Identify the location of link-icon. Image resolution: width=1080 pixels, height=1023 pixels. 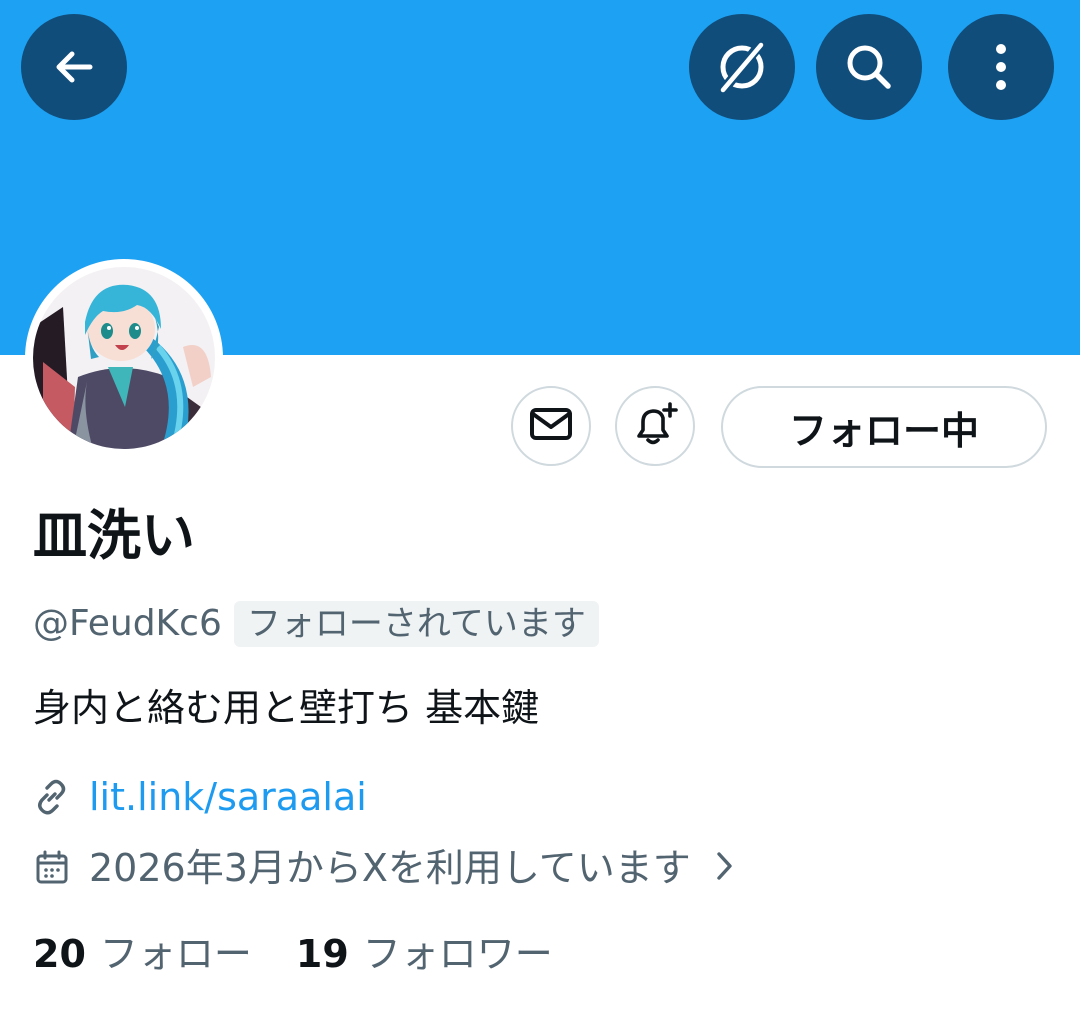
(52, 797).